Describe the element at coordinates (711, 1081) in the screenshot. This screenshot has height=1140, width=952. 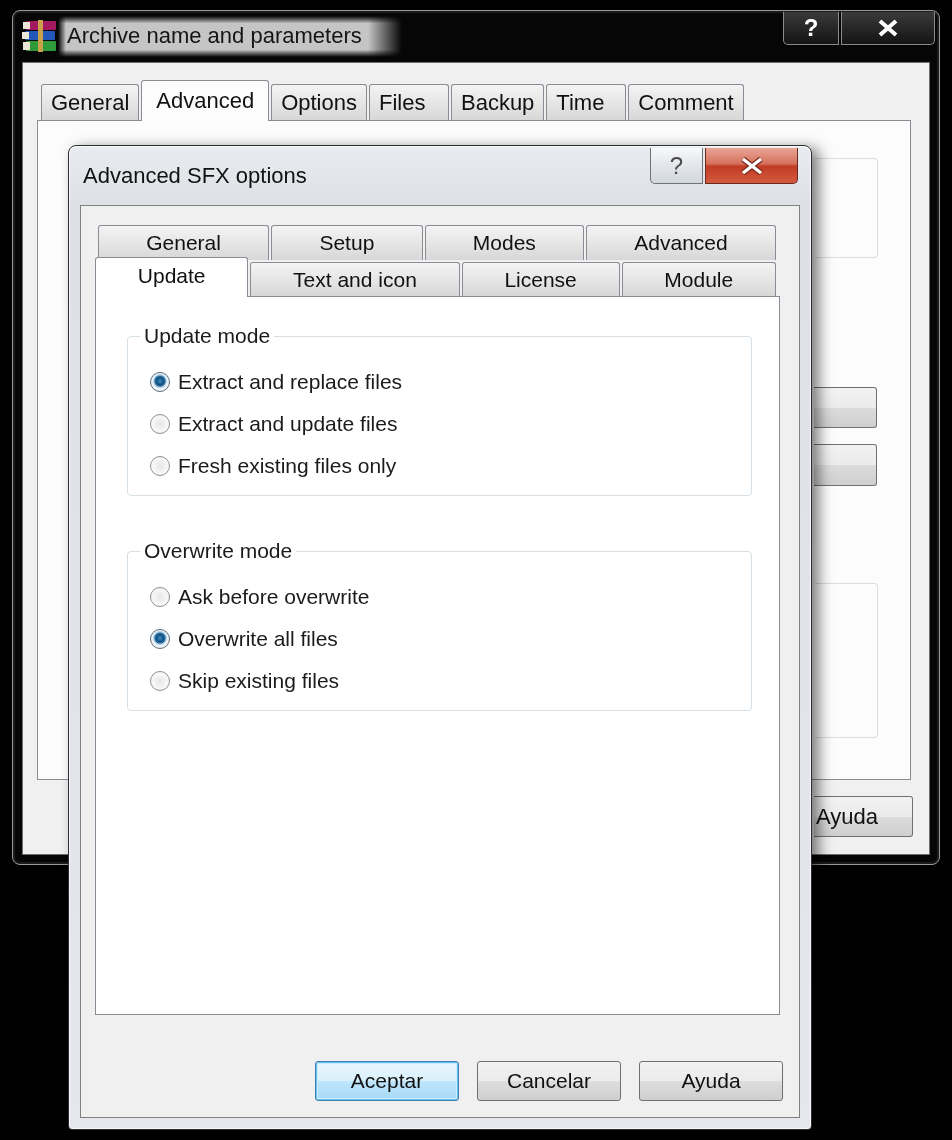
I see `dialog-button: Ayuda` at that location.